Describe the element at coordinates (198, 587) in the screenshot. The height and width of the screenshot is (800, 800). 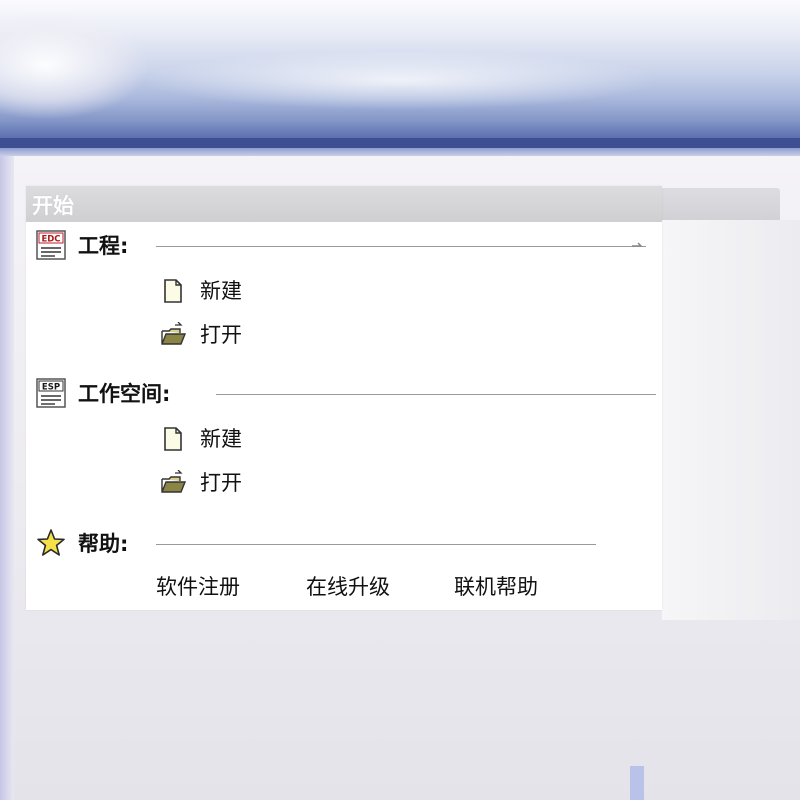
I see `software-register-link: 软件注册` at that location.